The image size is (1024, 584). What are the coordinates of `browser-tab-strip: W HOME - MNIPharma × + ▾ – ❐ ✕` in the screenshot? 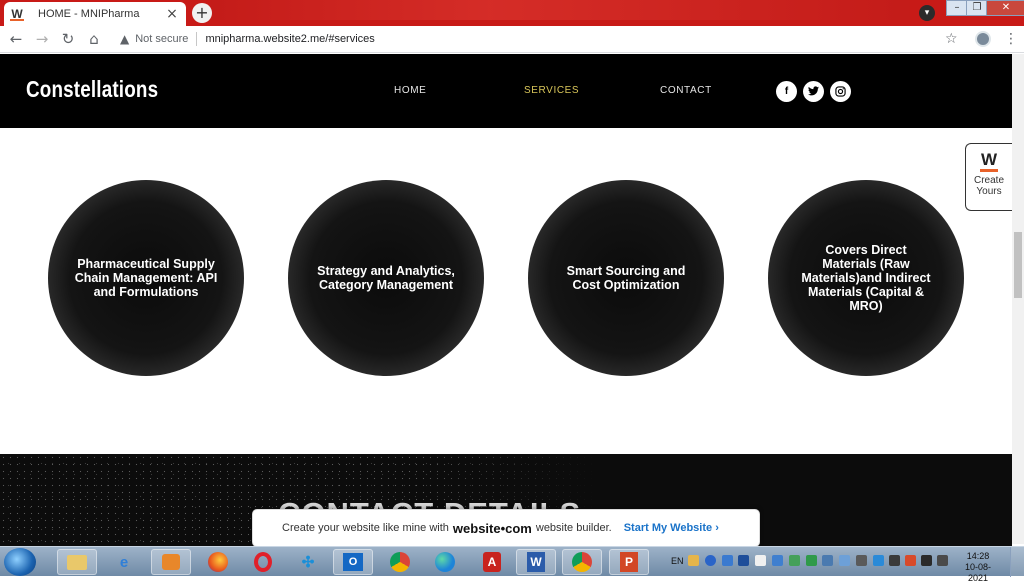 It's located at (512, 13).